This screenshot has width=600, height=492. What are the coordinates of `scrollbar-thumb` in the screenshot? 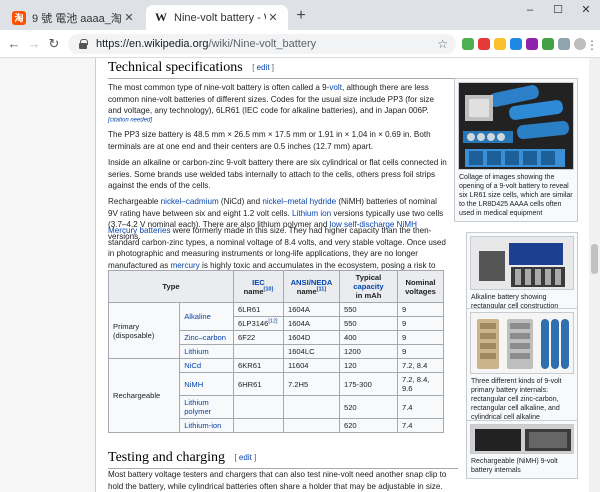 It's located at (594, 259).